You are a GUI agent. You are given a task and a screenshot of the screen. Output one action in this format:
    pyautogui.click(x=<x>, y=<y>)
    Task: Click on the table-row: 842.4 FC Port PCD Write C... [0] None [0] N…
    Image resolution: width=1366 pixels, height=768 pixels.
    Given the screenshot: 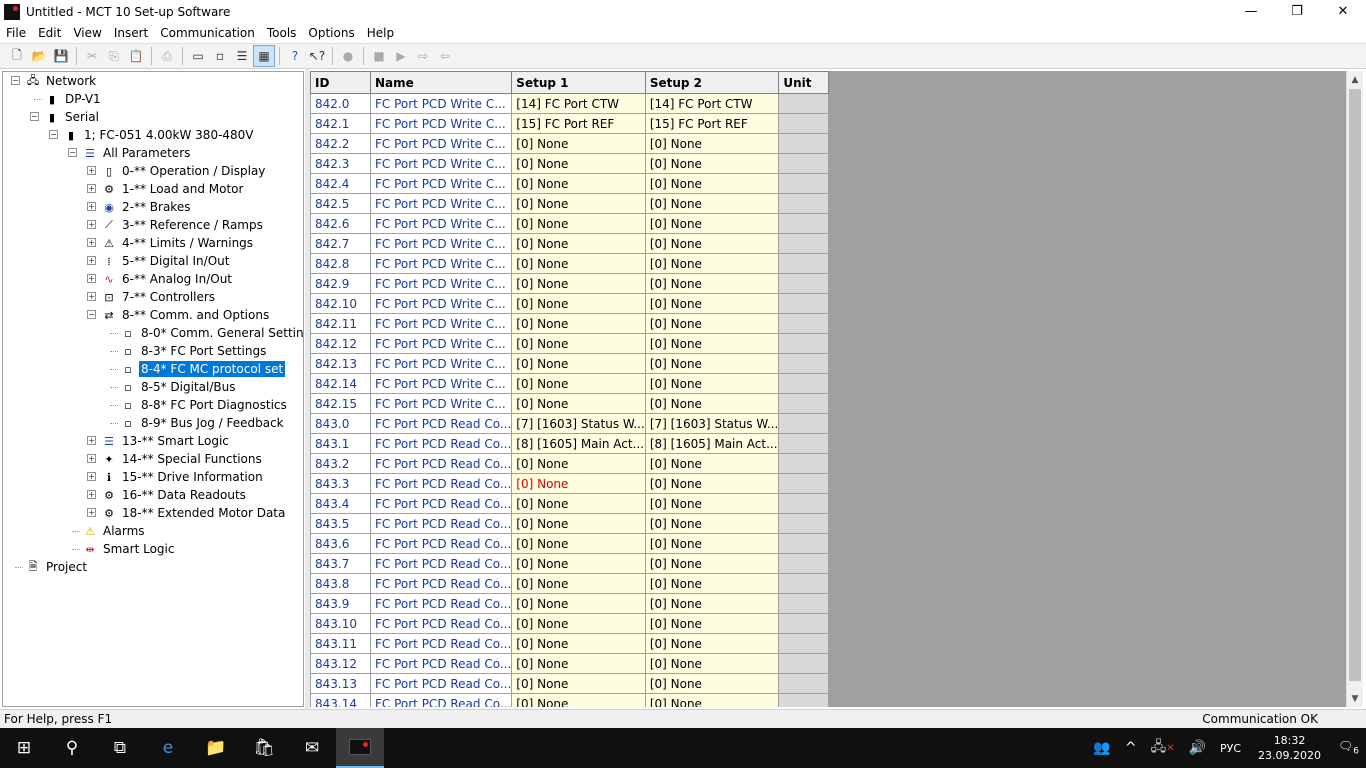 What is the action you would take?
    pyautogui.click(x=570, y=183)
    